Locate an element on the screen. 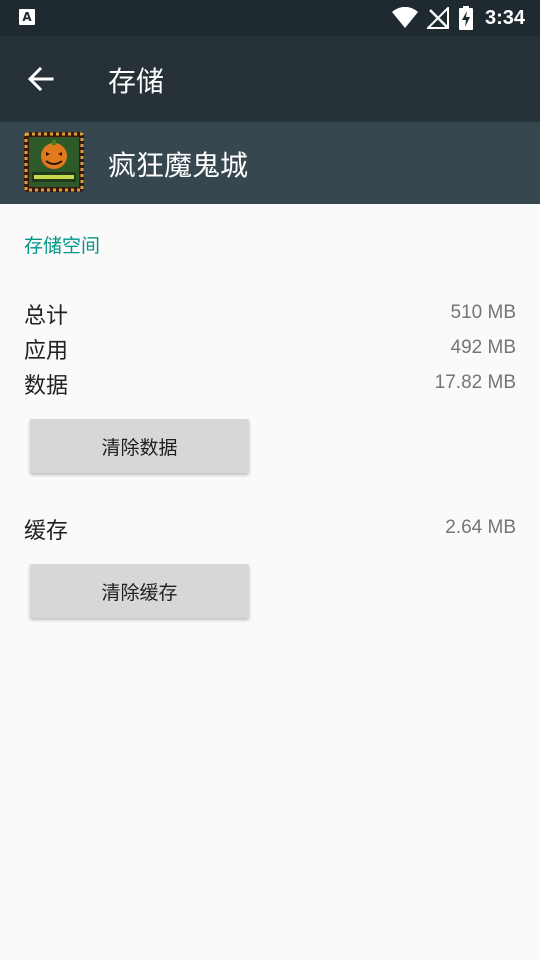 The image size is (540, 960). total-value: 510 MB is located at coordinates (483, 312).